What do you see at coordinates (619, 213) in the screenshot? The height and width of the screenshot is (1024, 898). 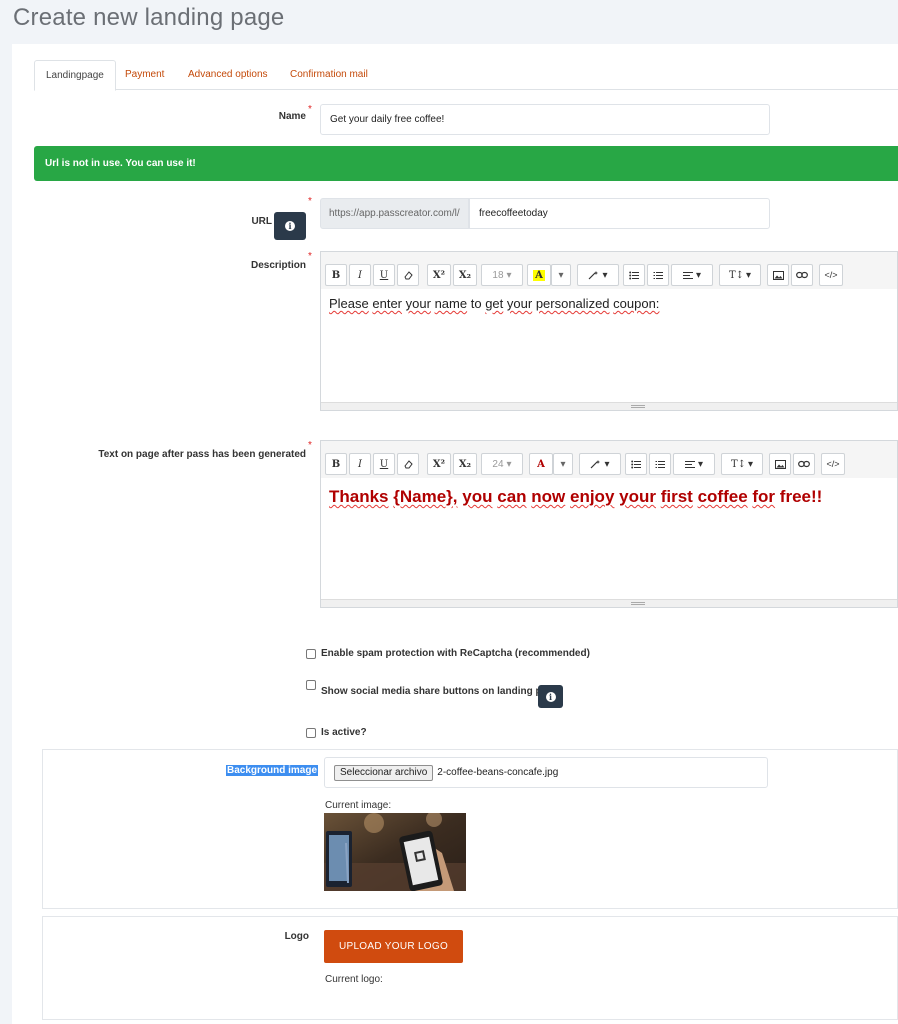 I see `url-input: freecoffeetoday` at bounding box center [619, 213].